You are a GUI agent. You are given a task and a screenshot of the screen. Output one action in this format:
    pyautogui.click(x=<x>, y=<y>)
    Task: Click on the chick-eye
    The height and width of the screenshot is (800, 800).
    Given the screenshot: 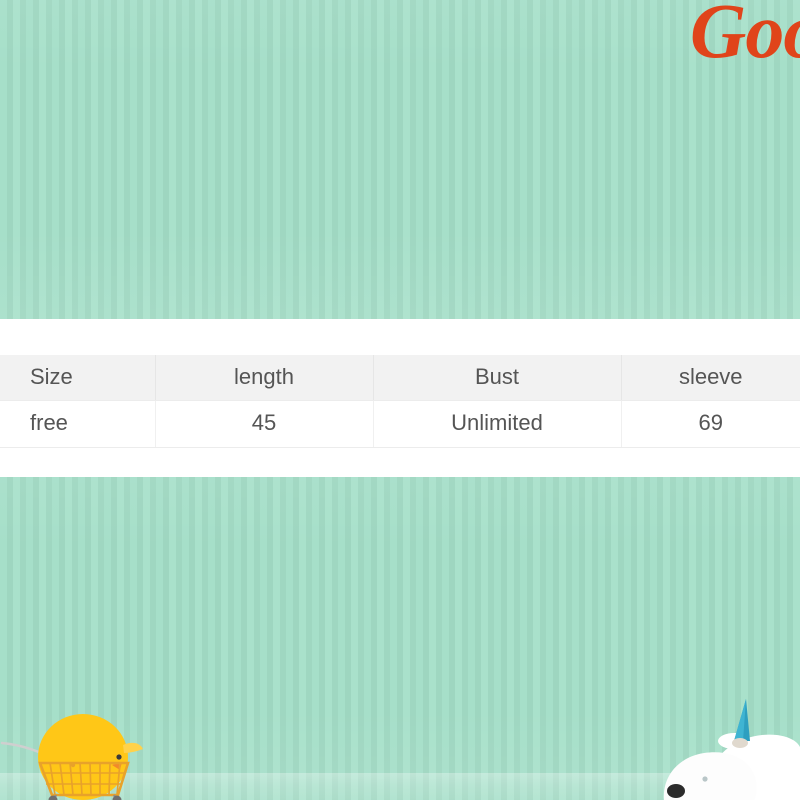 What is the action you would take?
    pyautogui.click(x=119, y=757)
    